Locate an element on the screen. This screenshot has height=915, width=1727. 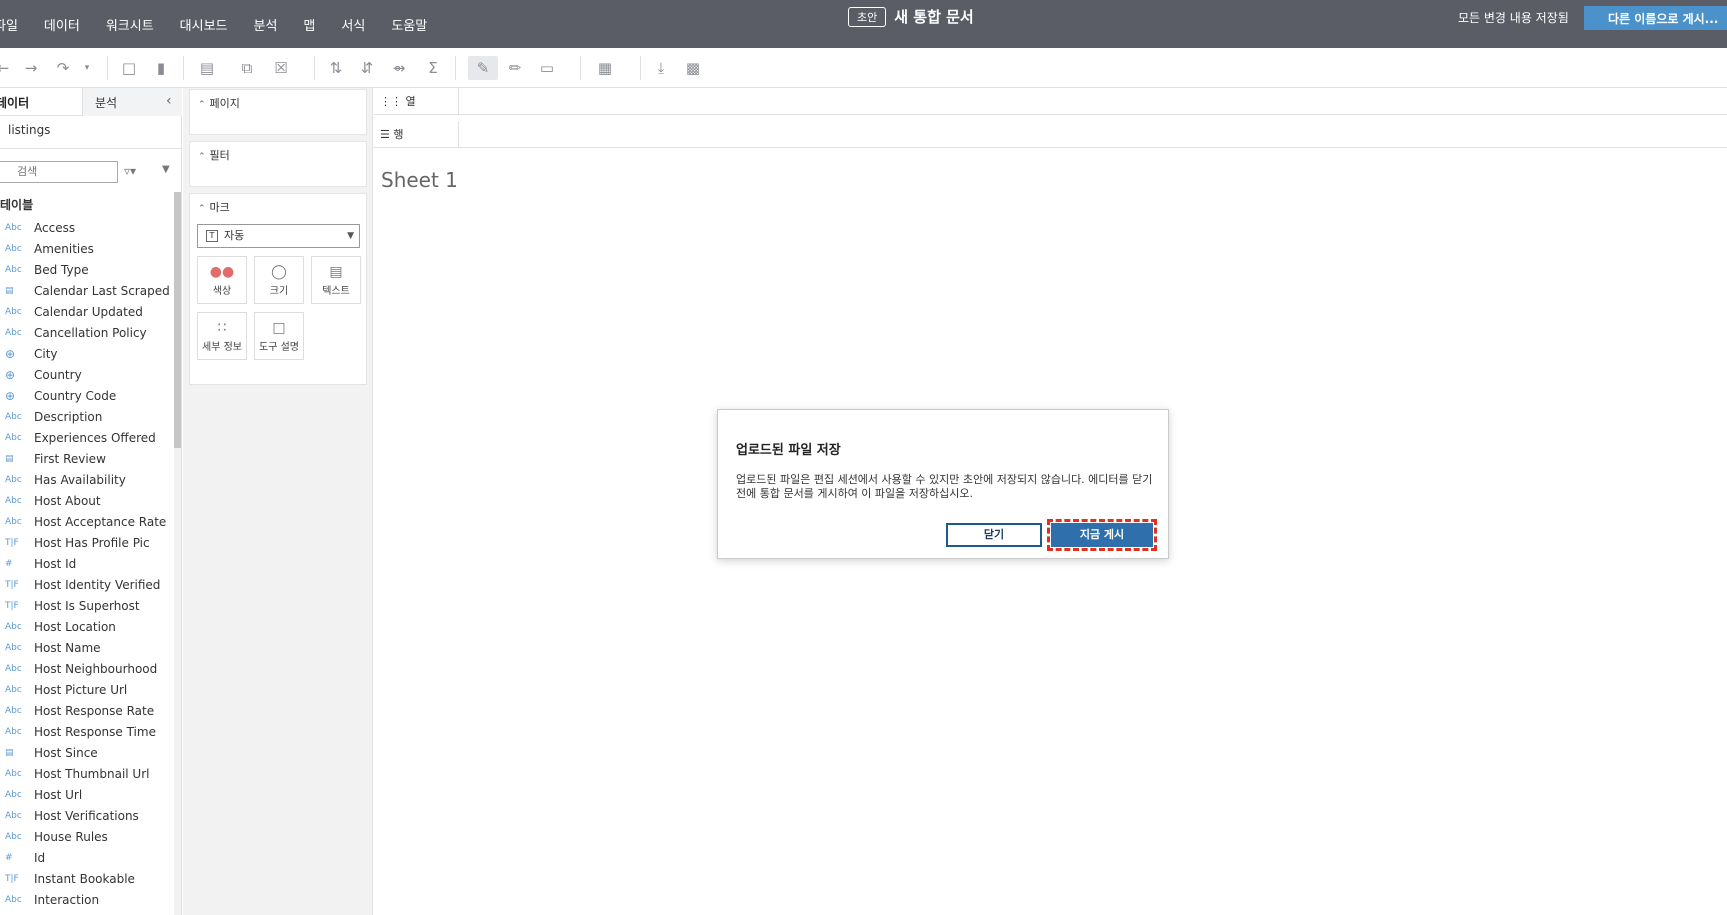
globe-icon: ⊕ is located at coordinates (10, 353).